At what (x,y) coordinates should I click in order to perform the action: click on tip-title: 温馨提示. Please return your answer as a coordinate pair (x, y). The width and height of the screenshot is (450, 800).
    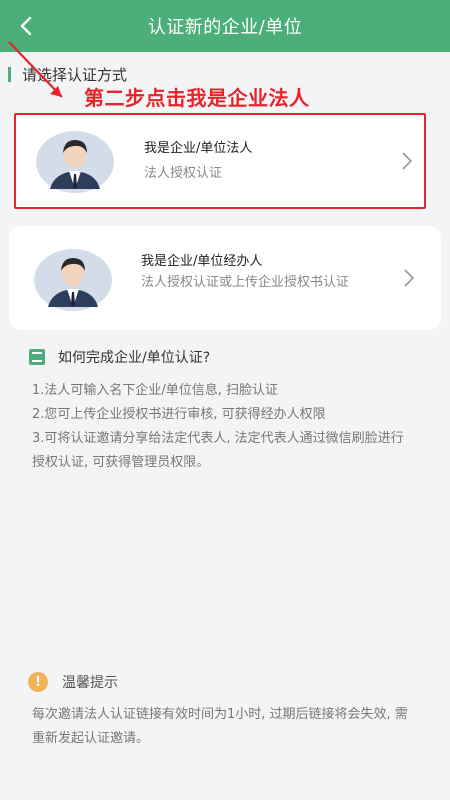
    Looking at the image, I should click on (90, 683).